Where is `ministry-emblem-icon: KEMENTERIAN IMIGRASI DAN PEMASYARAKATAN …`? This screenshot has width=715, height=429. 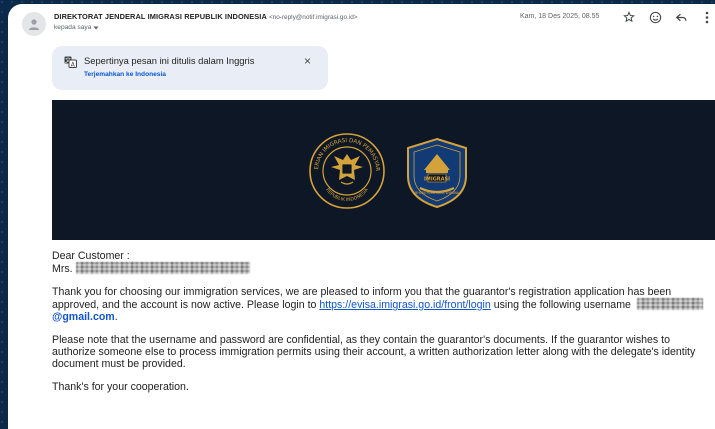
ministry-emblem-icon: KEMENTERIAN IMIGRASI DAN PEMASYARAKATAN … is located at coordinates (346, 170).